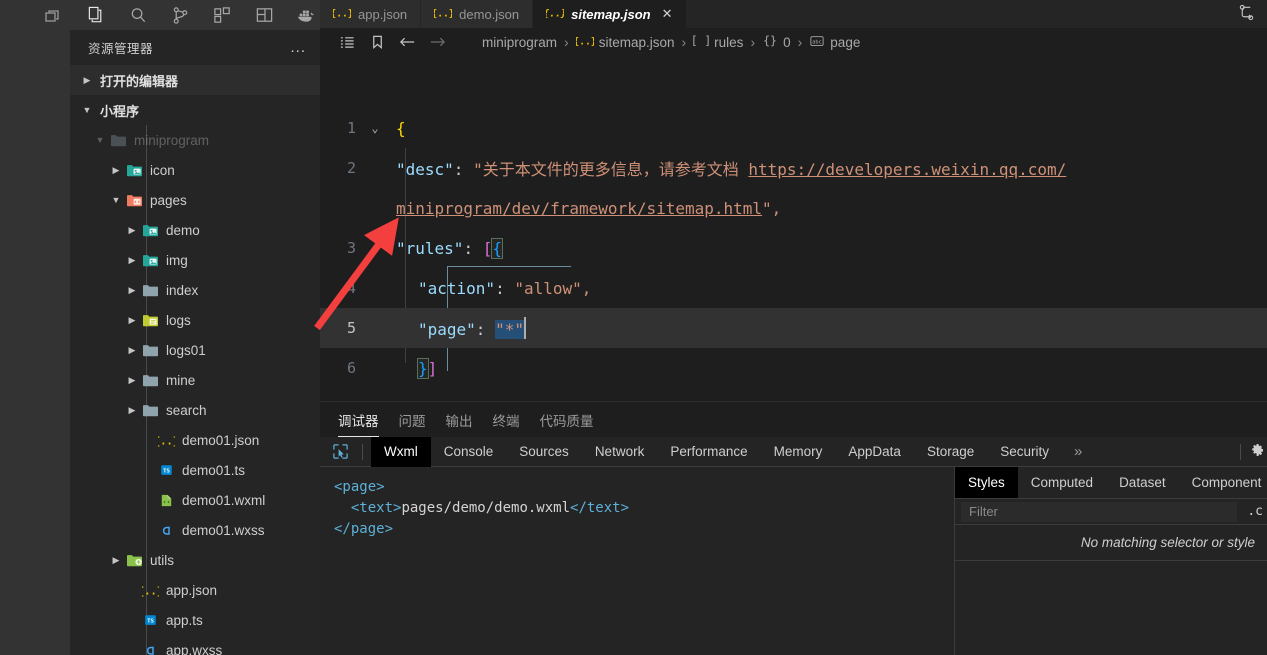 Image resolution: width=1267 pixels, height=655 pixels. Describe the element at coordinates (195, 645) in the screenshot. I see `tree-item-app-wxss: ᗡ app.wxss` at that location.